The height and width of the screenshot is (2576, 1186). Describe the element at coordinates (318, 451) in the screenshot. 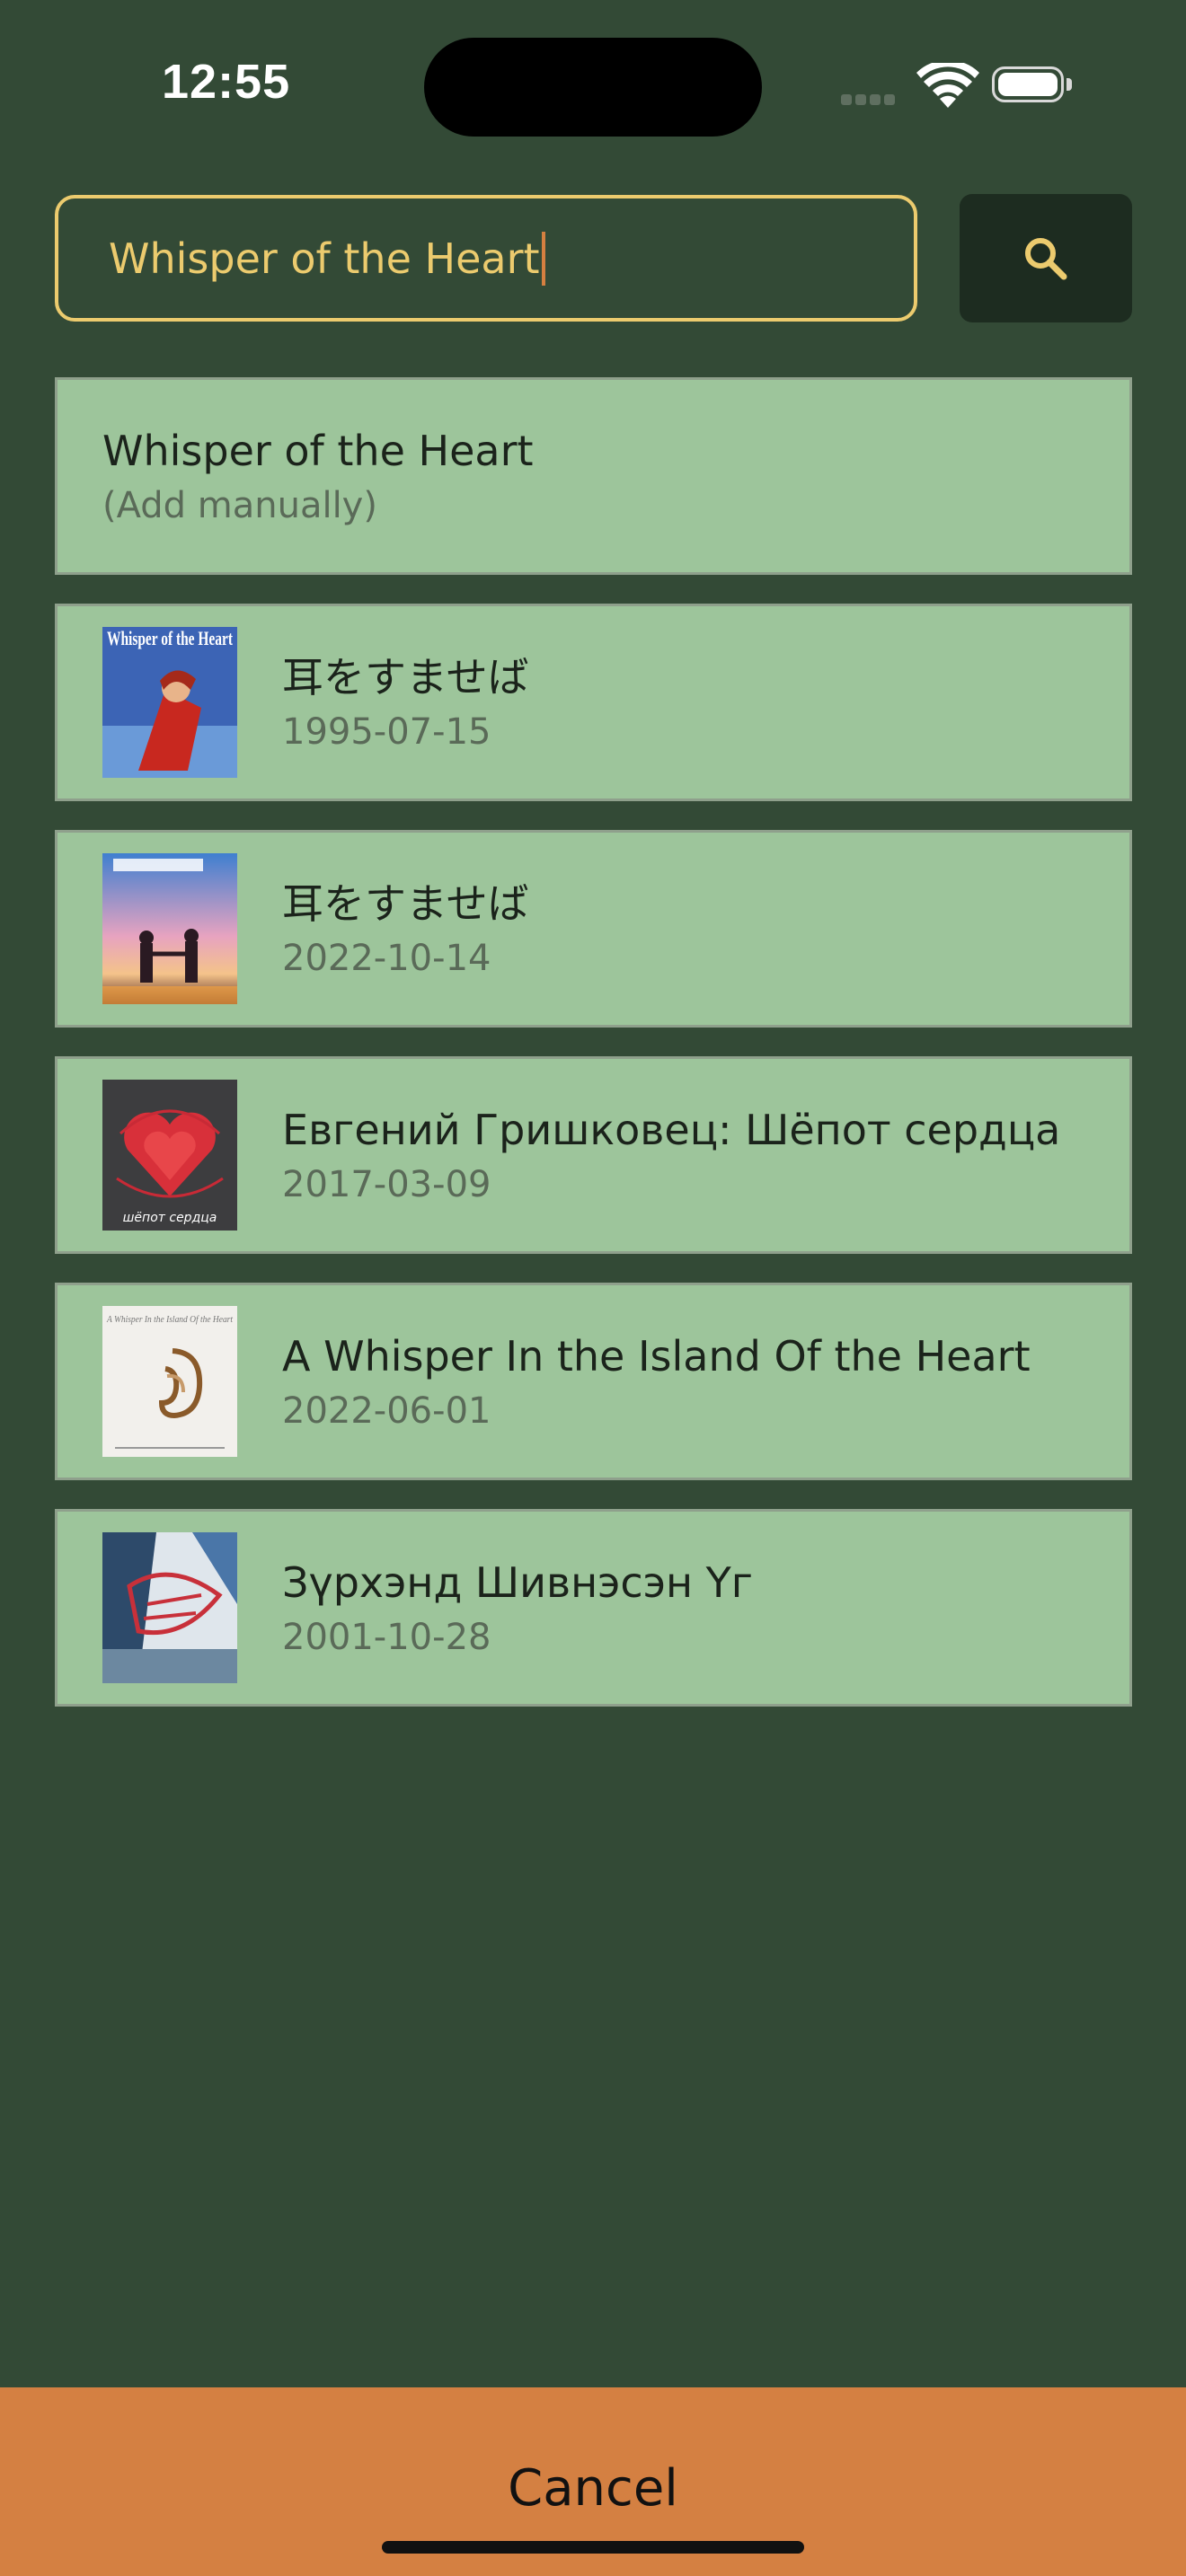

I see `add-manually-title: Whisper of the Heart` at that location.